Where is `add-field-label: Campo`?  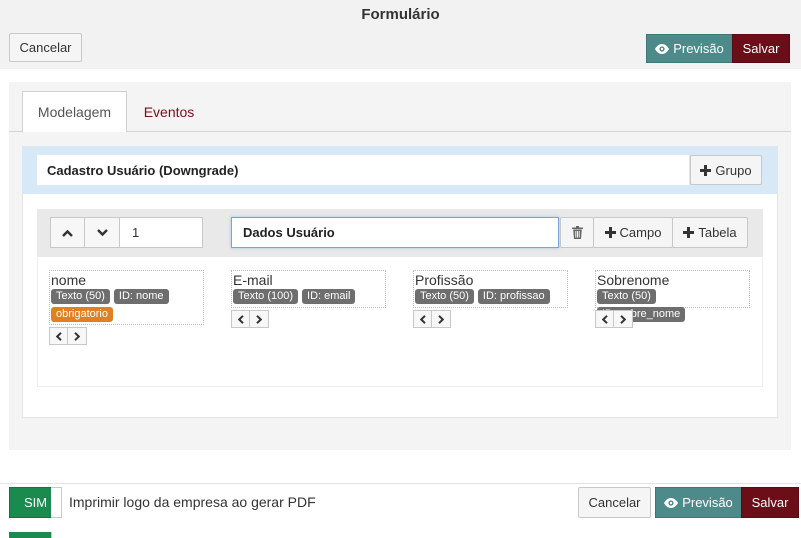
add-field-label: Campo is located at coordinates (640, 232).